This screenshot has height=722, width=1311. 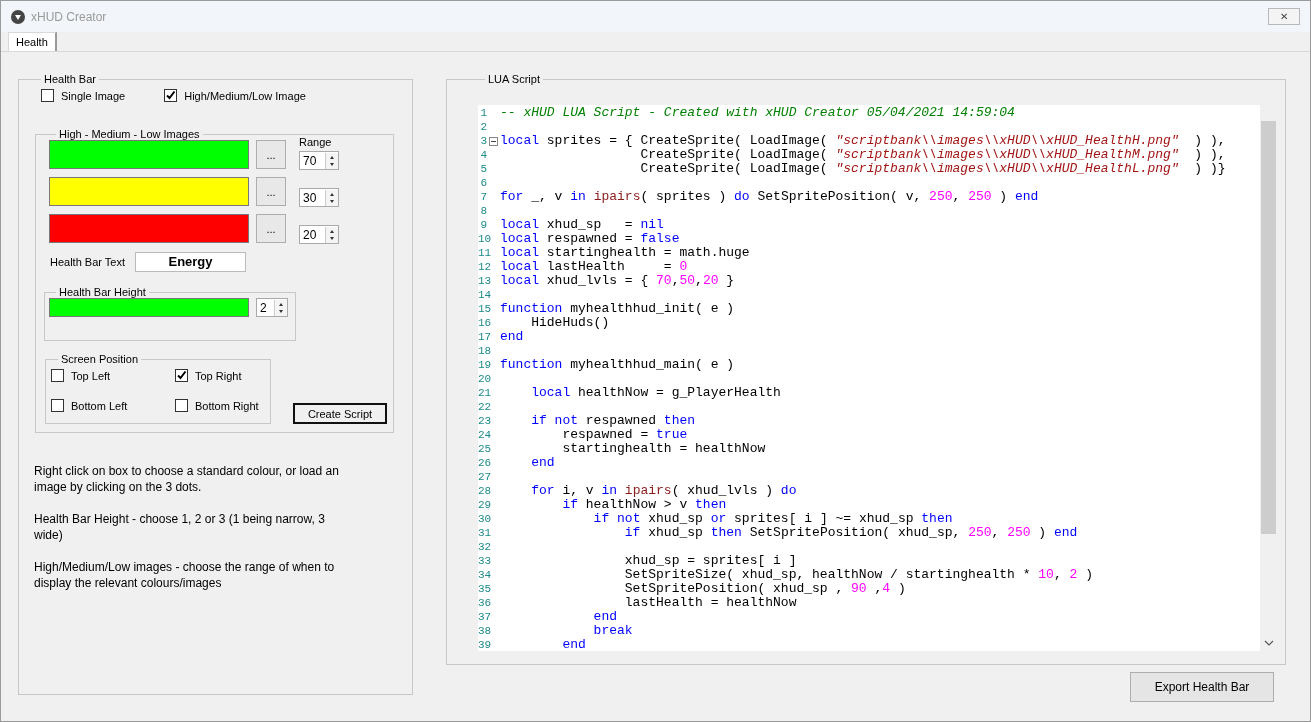 I want to click on code-line: local xhud_sp = nil, so click(x=582, y=225).